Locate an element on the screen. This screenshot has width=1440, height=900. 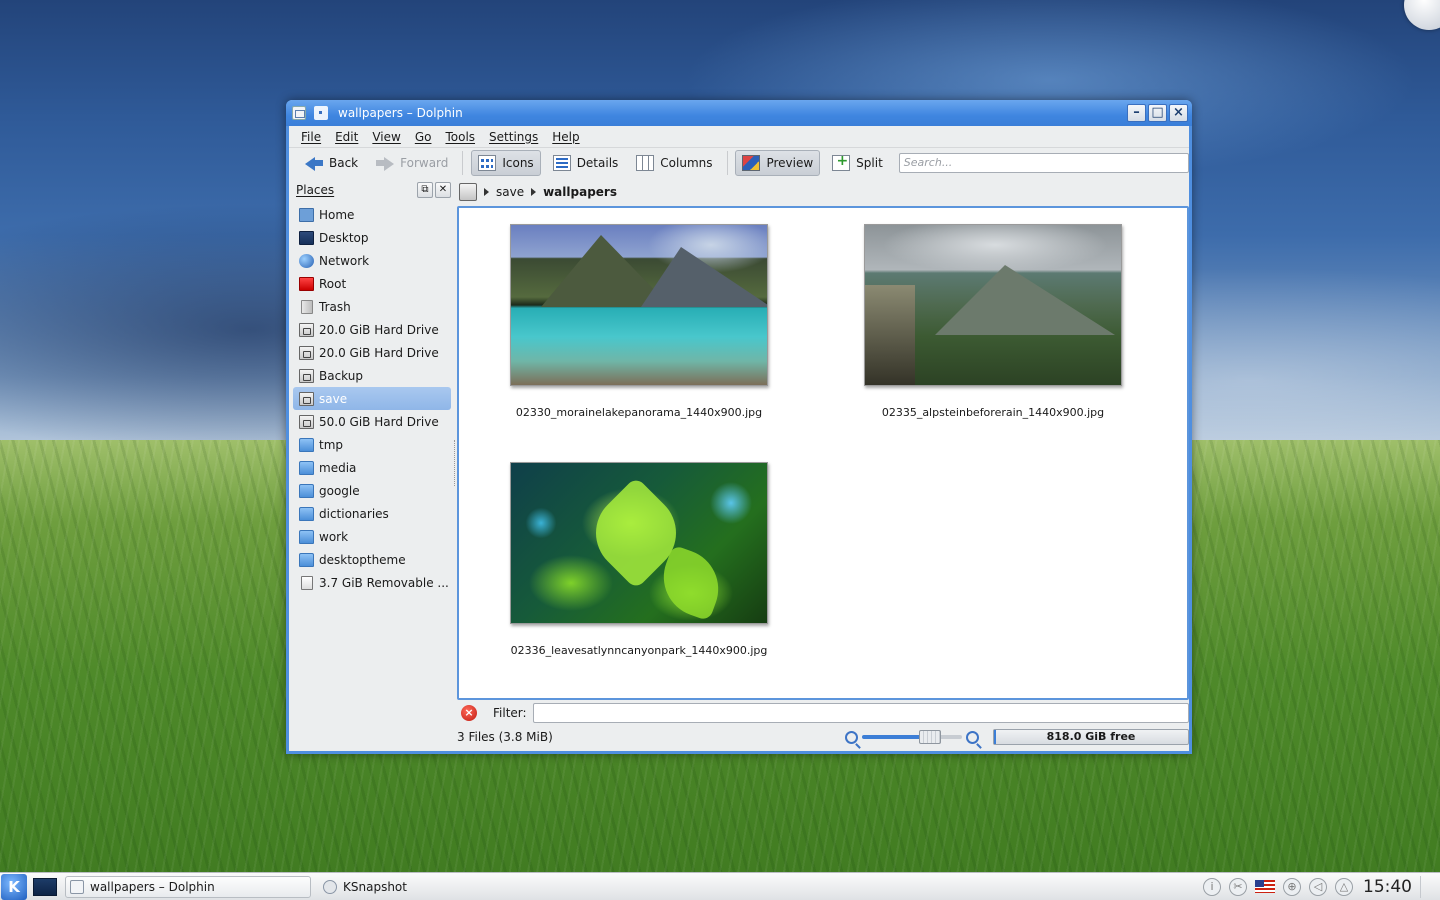
place-trash: Trash is located at coordinates (372, 306).